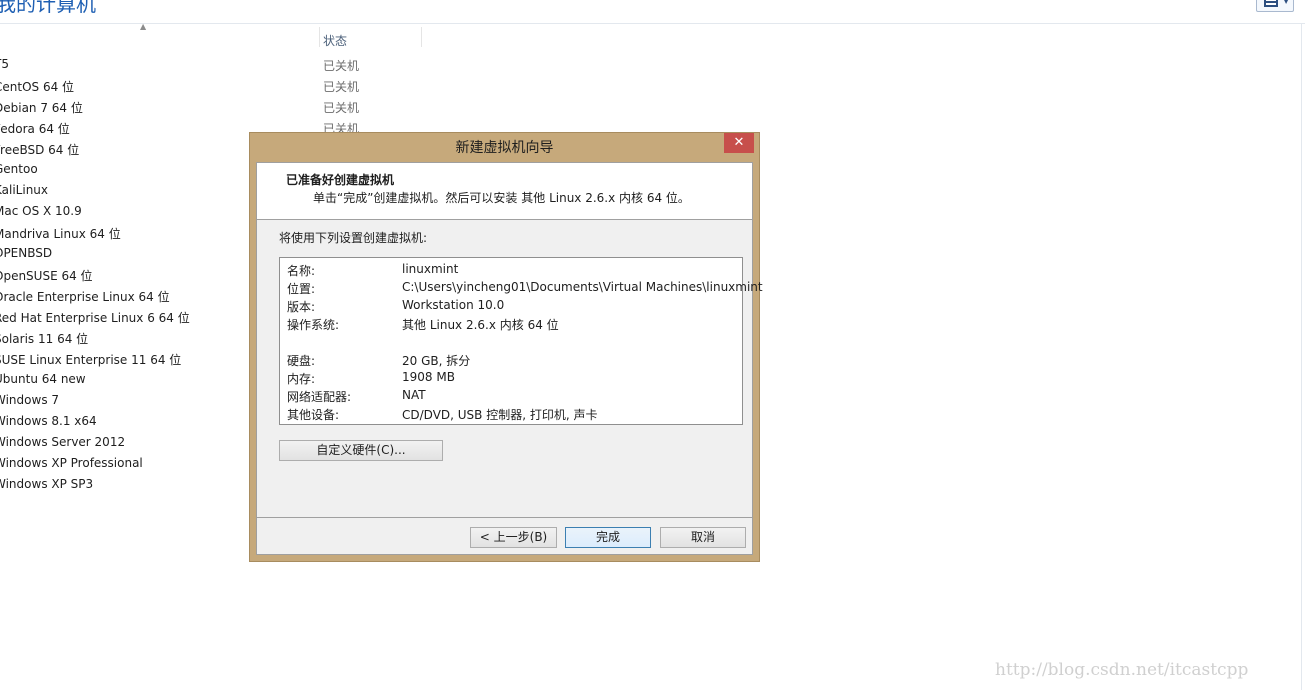 This screenshot has width=1305, height=690. Describe the element at coordinates (48, 8) in the screenshot. I see `page-title: 我的计算机` at that location.